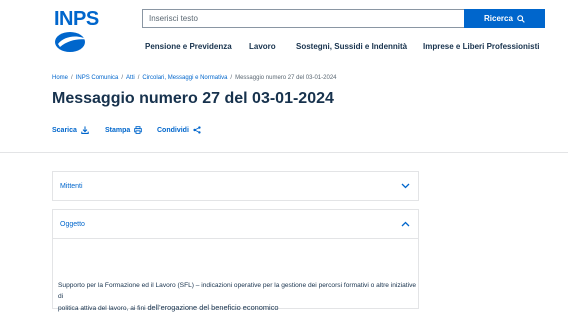 The height and width of the screenshot is (314, 568). Describe the element at coordinates (60, 78) in the screenshot. I see `breadcrumb-home: Home` at that location.